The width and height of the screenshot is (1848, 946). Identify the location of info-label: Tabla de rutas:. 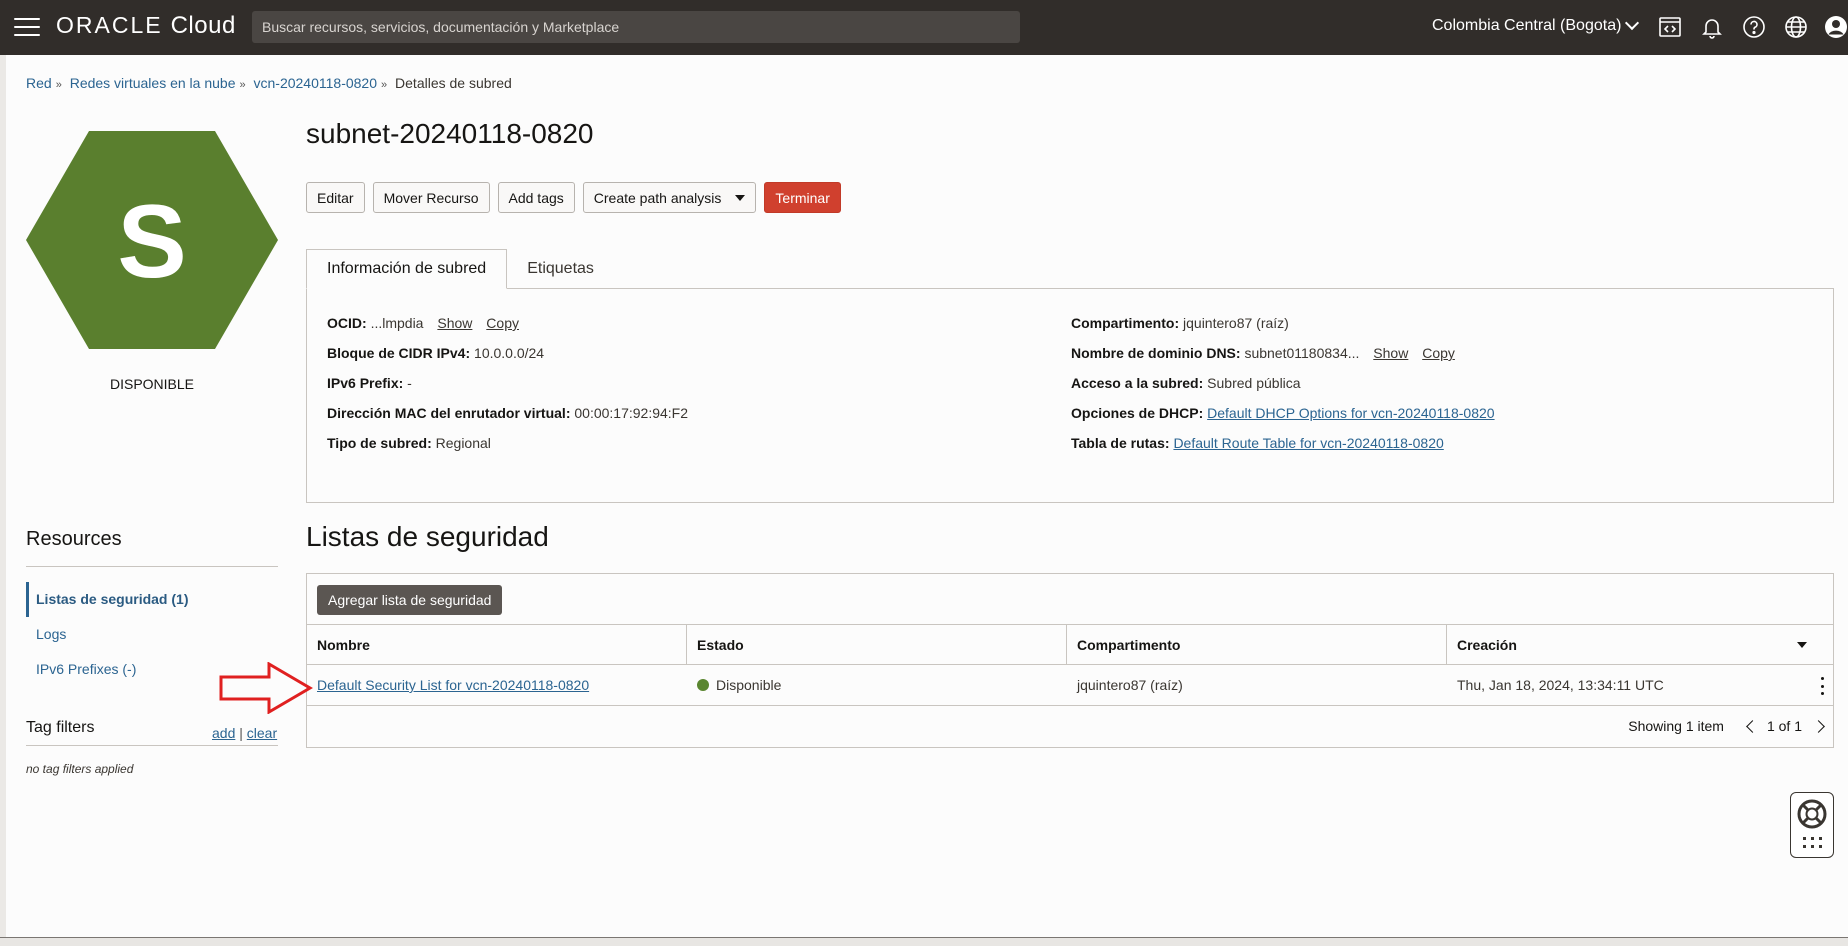
(1120, 443).